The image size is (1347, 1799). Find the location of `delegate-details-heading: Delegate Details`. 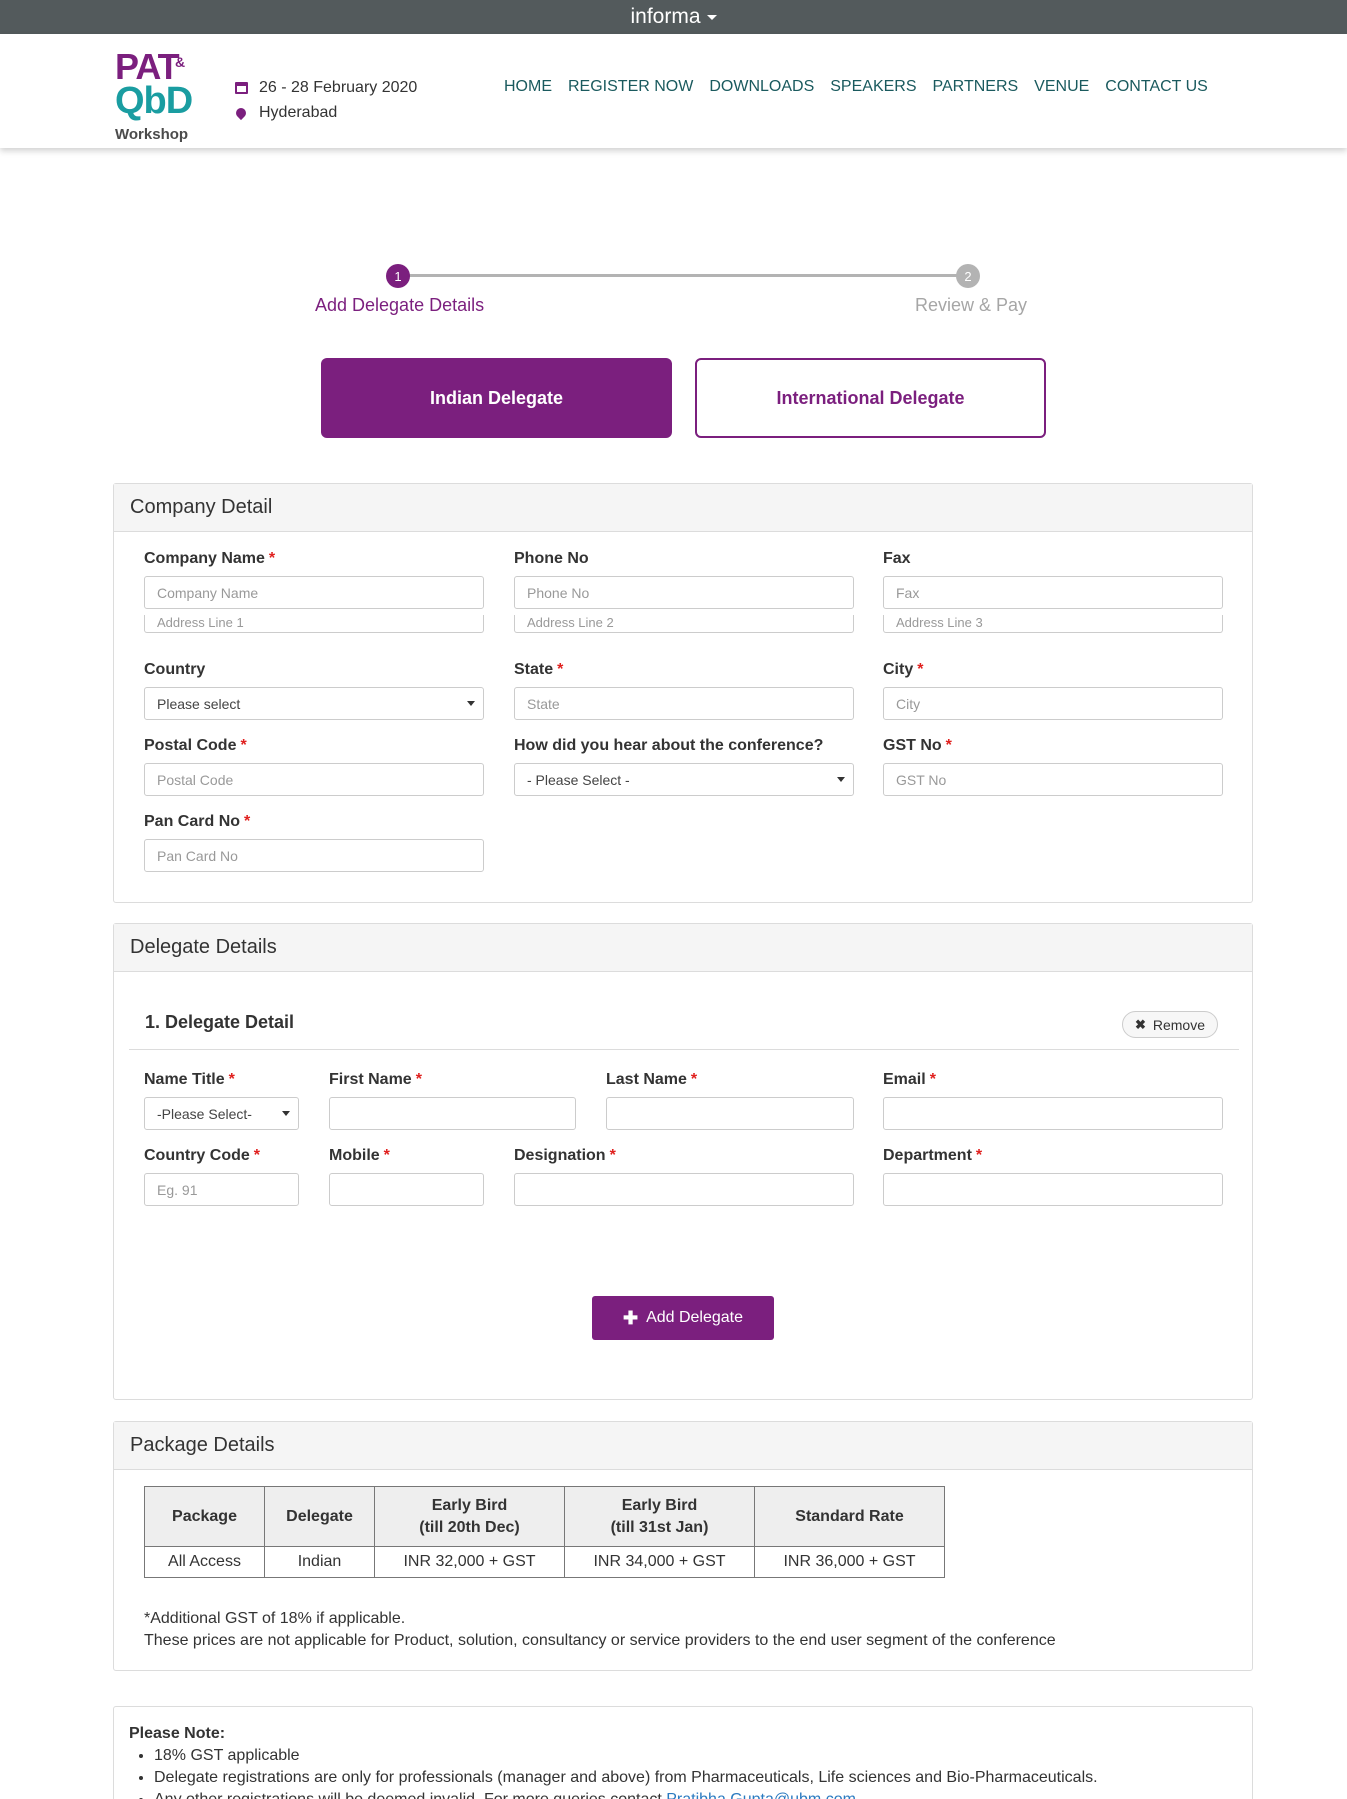

delegate-details-heading: Delegate Details is located at coordinates (683, 948).